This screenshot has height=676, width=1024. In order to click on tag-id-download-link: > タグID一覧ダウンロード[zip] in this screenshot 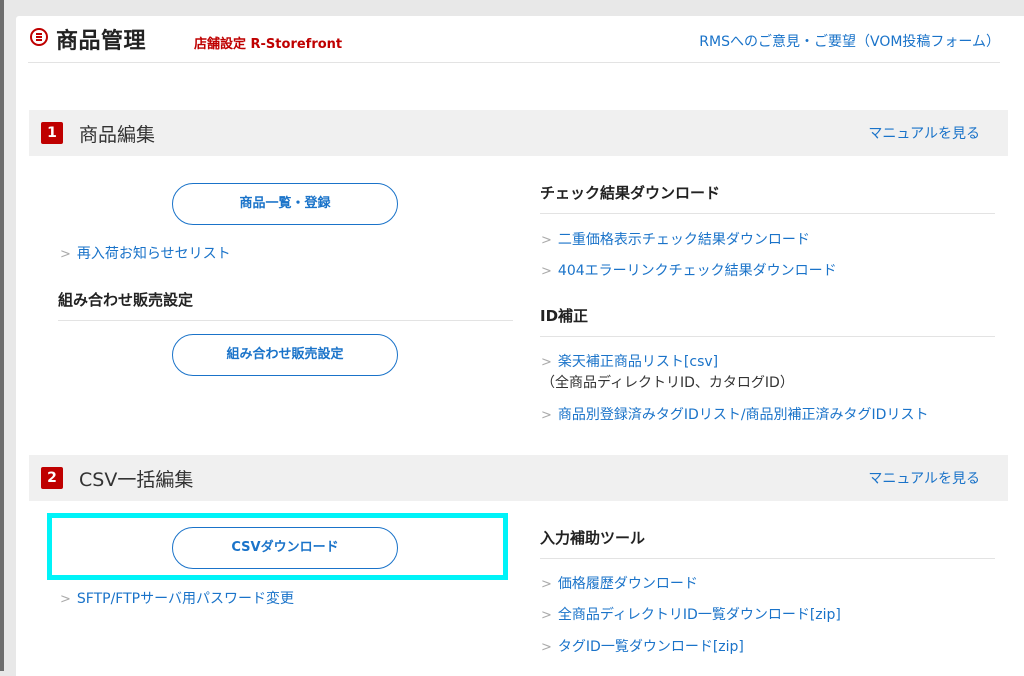, I will do `click(642, 646)`.